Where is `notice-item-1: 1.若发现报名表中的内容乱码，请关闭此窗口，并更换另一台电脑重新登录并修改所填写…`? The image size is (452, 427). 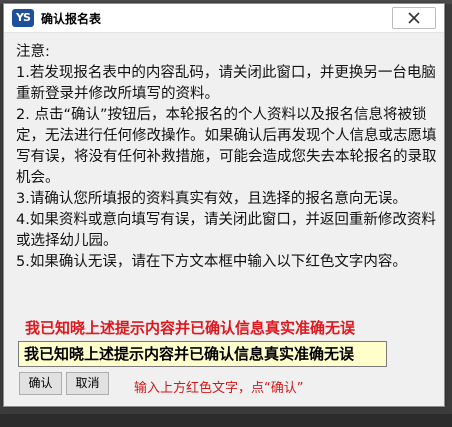
notice-item-1: 1.若发现报名表中的内容乱码，请关闭此窗口，并更换另一台电脑重新登录并修改所填写… is located at coordinates (226, 83).